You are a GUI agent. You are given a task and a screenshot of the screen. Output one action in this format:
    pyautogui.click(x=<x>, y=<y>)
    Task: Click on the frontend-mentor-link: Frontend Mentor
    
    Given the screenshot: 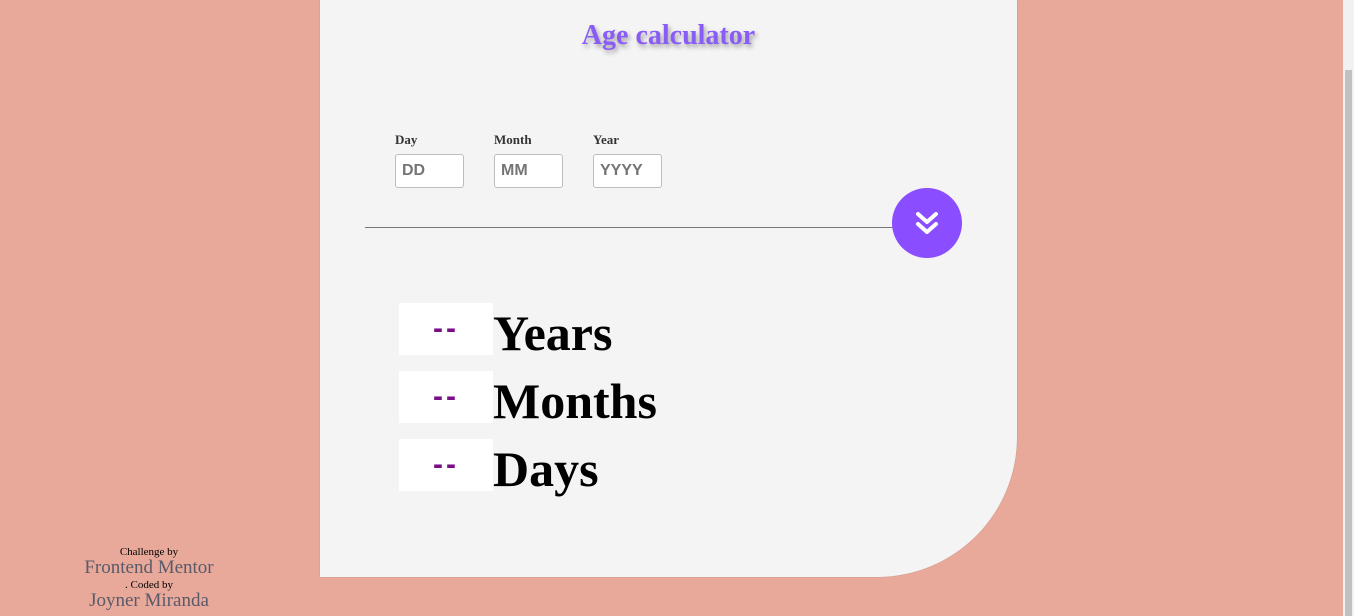 What is the action you would take?
    pyautogui.click(x=149, y=568)
    